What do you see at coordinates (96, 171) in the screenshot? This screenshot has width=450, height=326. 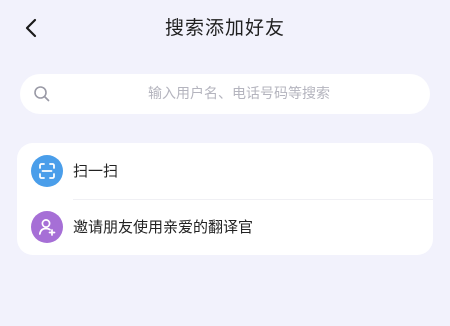 I see `menu-item-label: 扫一扫` at bounding box center [96, 171].